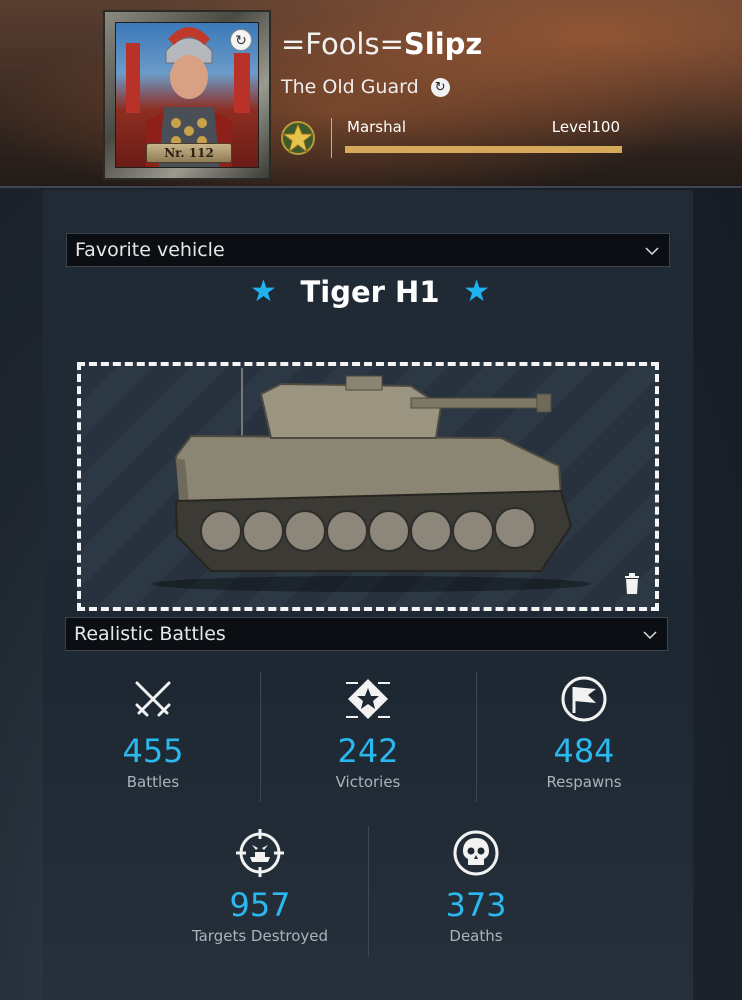  I want to click on player-name: Slipz, so click(443, 44).